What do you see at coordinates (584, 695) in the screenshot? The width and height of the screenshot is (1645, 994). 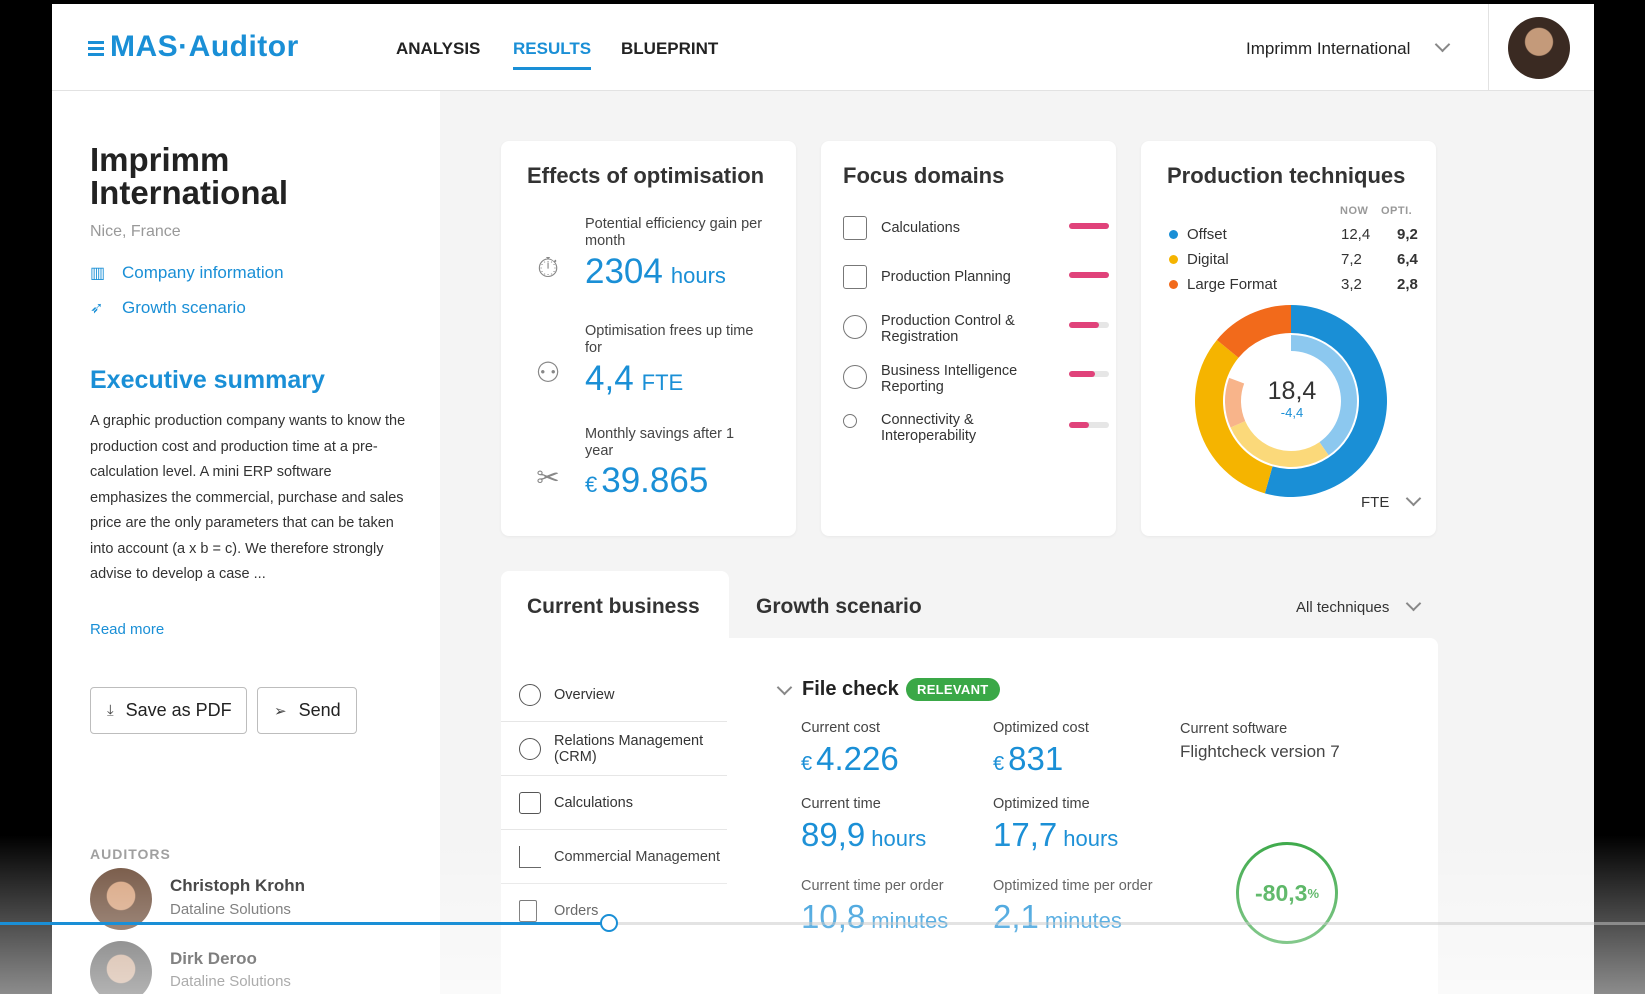 I see `sidebar-item-label: Overview` at bounding box center [584, 695].